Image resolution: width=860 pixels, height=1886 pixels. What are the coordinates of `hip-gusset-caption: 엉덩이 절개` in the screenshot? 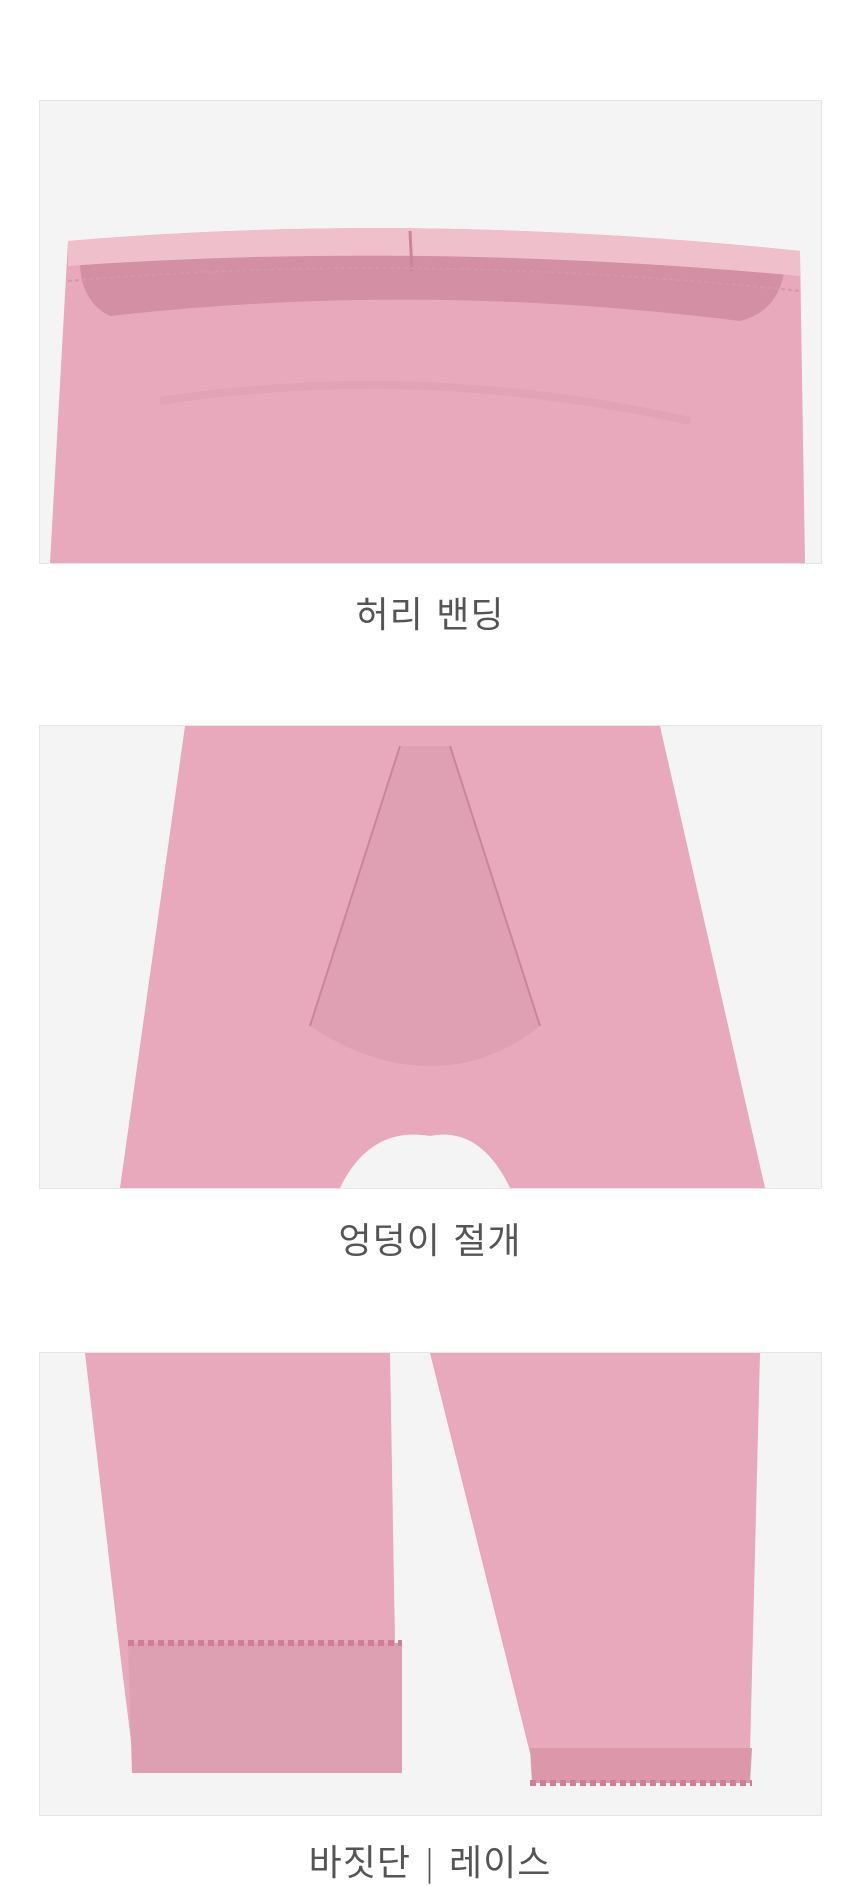 It's located at (430, 1241).